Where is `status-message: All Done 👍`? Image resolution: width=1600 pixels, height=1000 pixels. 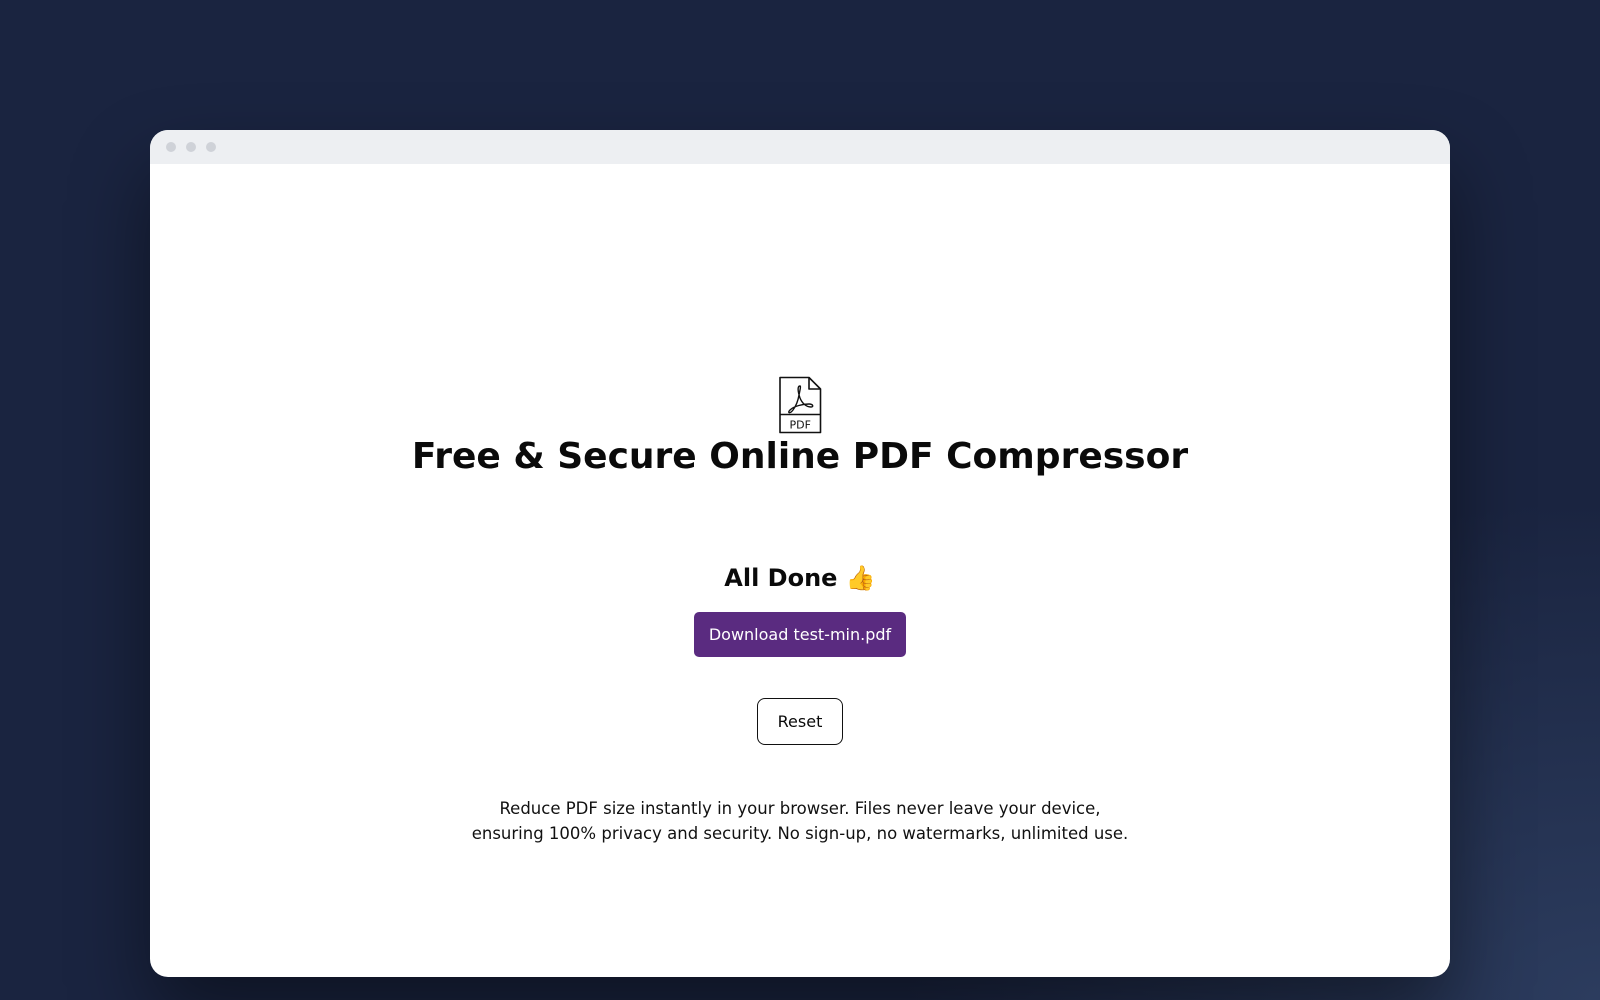
status-message: All Done 👍 is located at coordinates (800, 578).